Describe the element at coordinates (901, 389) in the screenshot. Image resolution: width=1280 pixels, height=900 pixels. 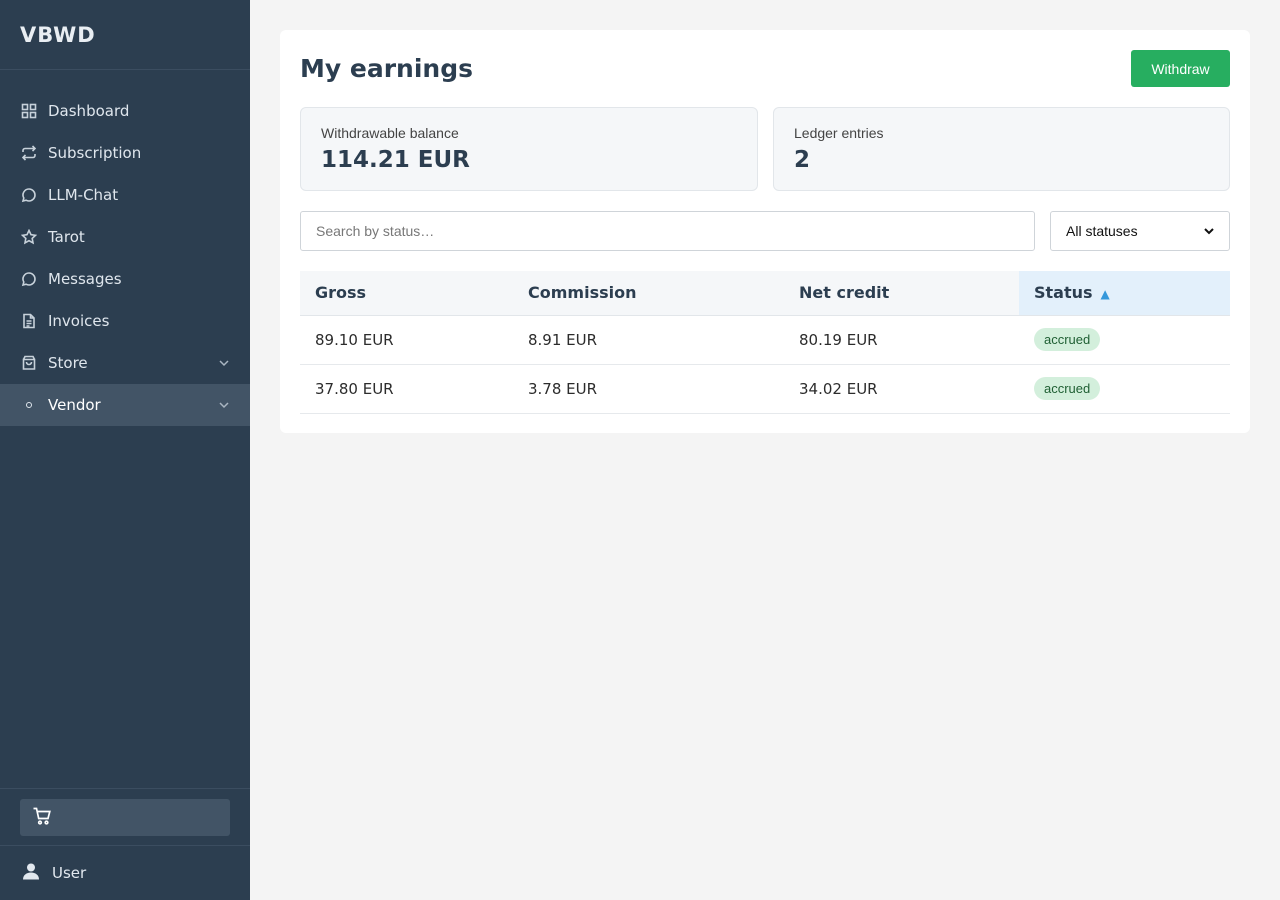
I see `cell-net-credit: 34.02 EUR` at that location.